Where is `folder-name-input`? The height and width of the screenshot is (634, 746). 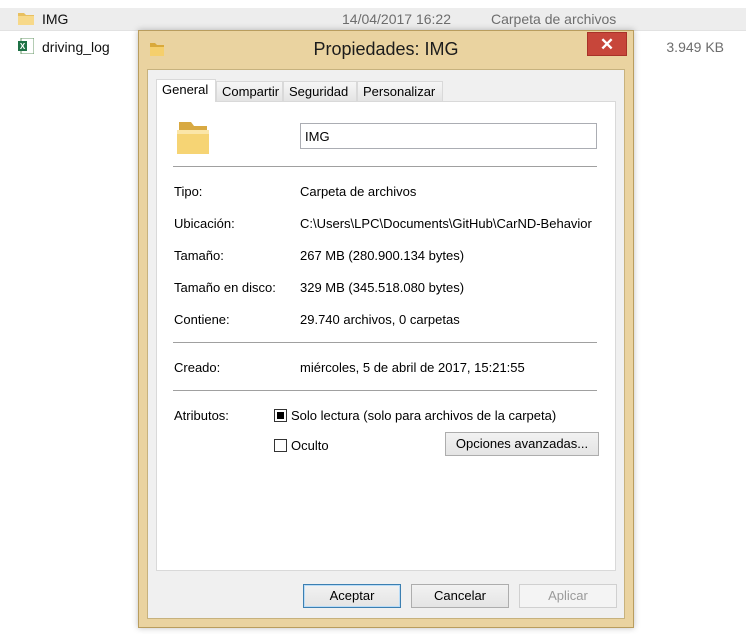
folder-name-input is located at coordinates (448, 136).